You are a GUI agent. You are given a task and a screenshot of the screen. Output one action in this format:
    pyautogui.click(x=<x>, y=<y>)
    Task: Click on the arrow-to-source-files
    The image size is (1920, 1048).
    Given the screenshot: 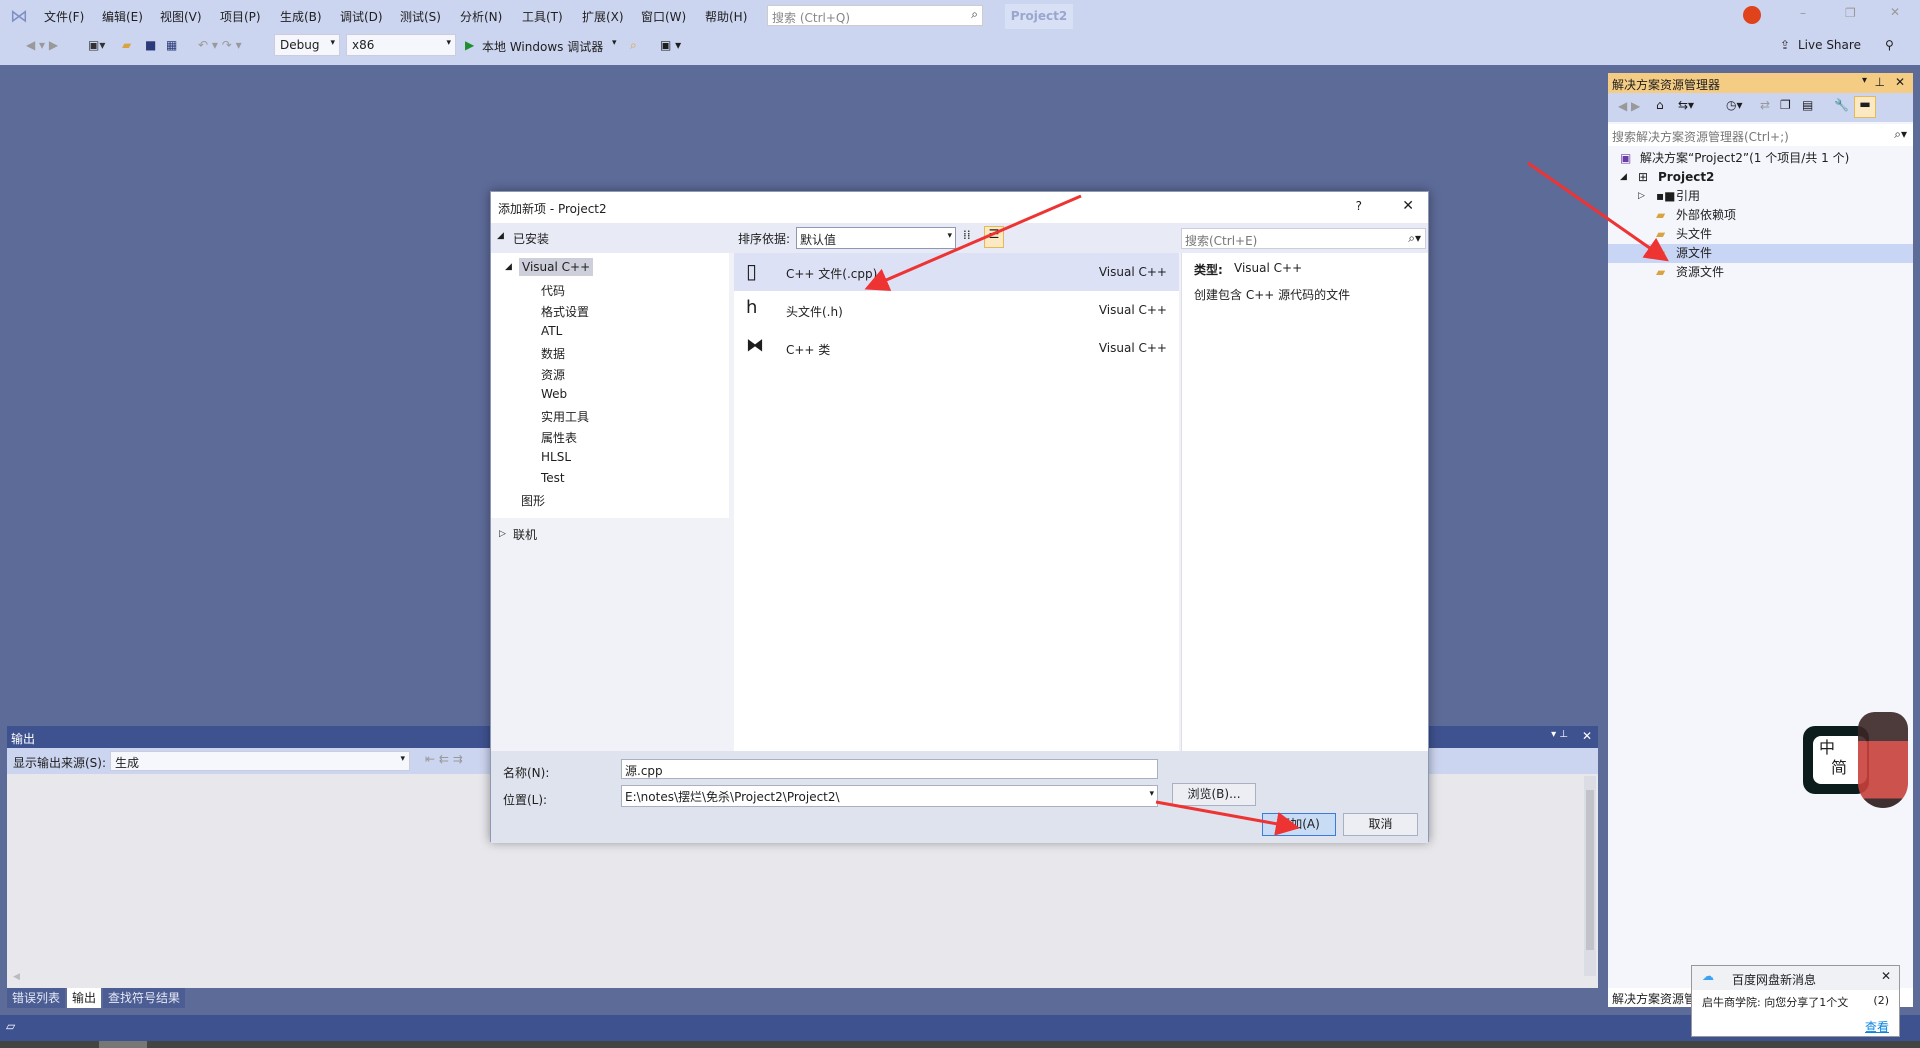 What is the action you would take?
    pyautogui.click(x=1598, y=211)
    